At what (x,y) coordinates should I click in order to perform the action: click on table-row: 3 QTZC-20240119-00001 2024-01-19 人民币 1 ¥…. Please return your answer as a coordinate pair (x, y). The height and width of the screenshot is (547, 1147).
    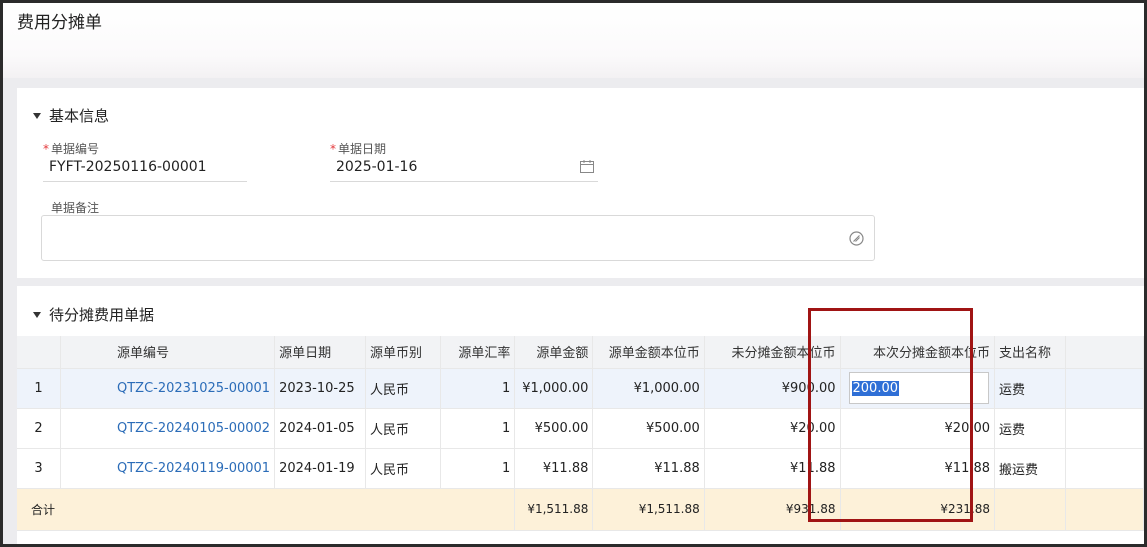
    Looking at the image, I should click on (580, 468).